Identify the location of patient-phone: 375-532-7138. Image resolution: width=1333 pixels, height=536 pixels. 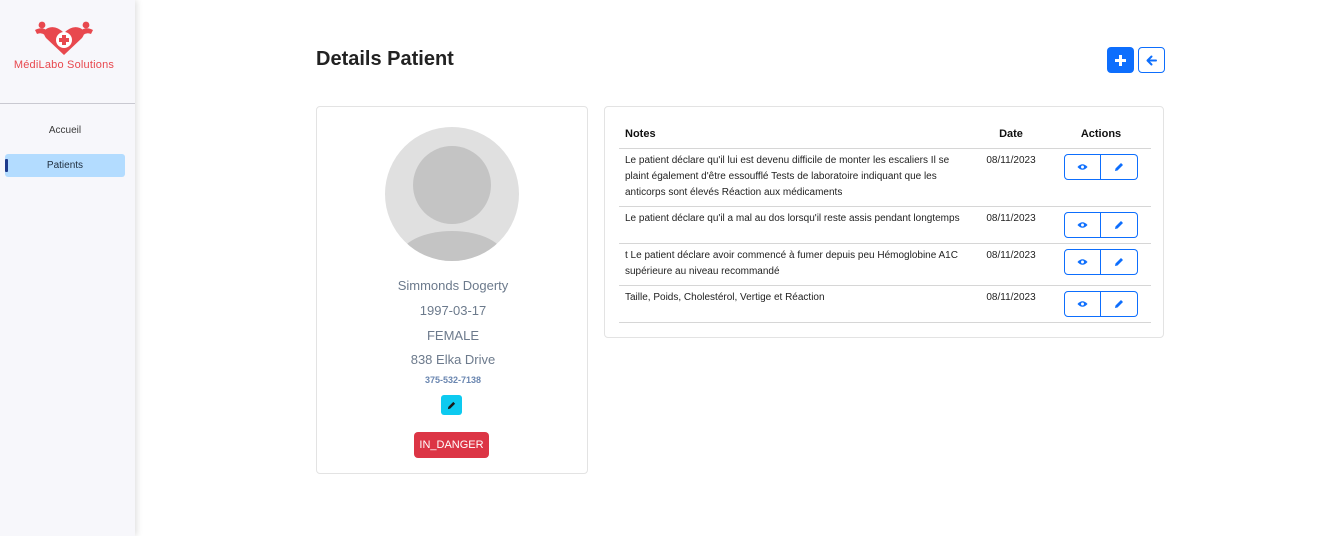
(453, 380).